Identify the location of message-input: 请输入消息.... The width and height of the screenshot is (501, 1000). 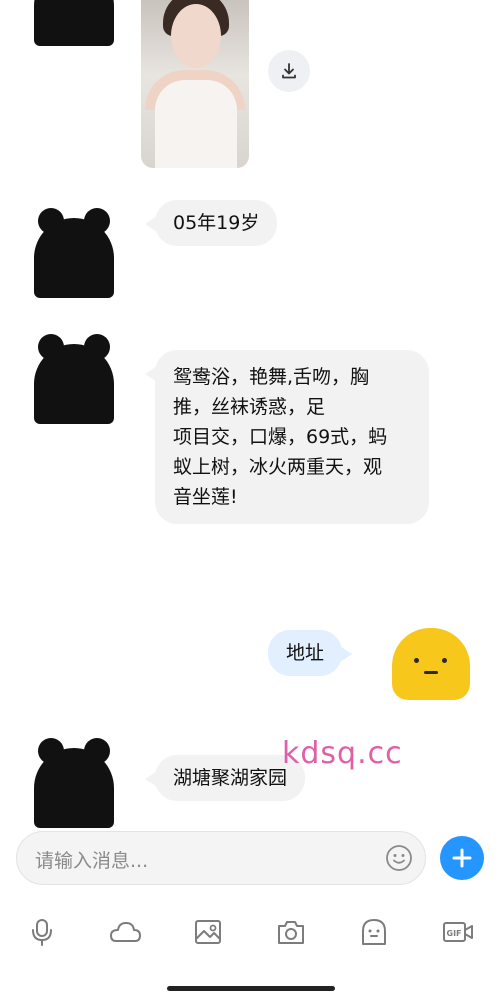
(221, 858).